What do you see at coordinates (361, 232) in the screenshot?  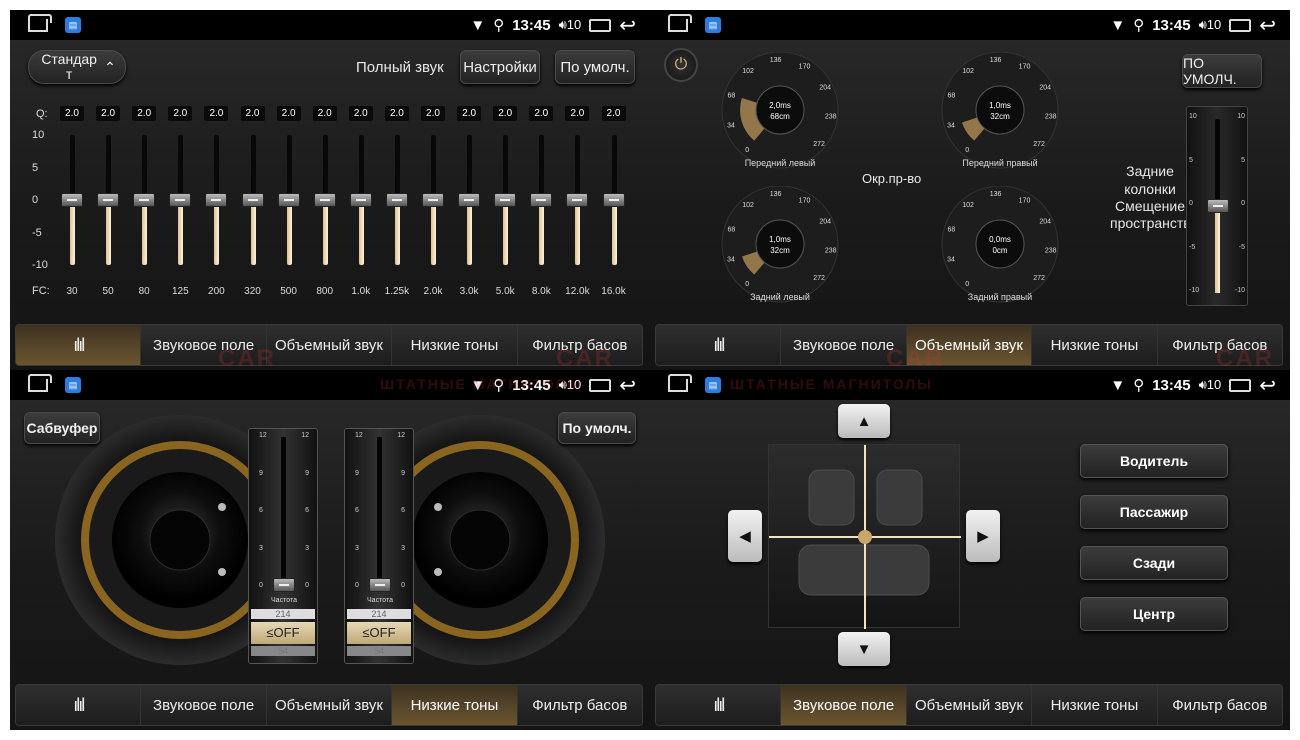 I see `eq-slider-fill` at bounding box center [361, 232].